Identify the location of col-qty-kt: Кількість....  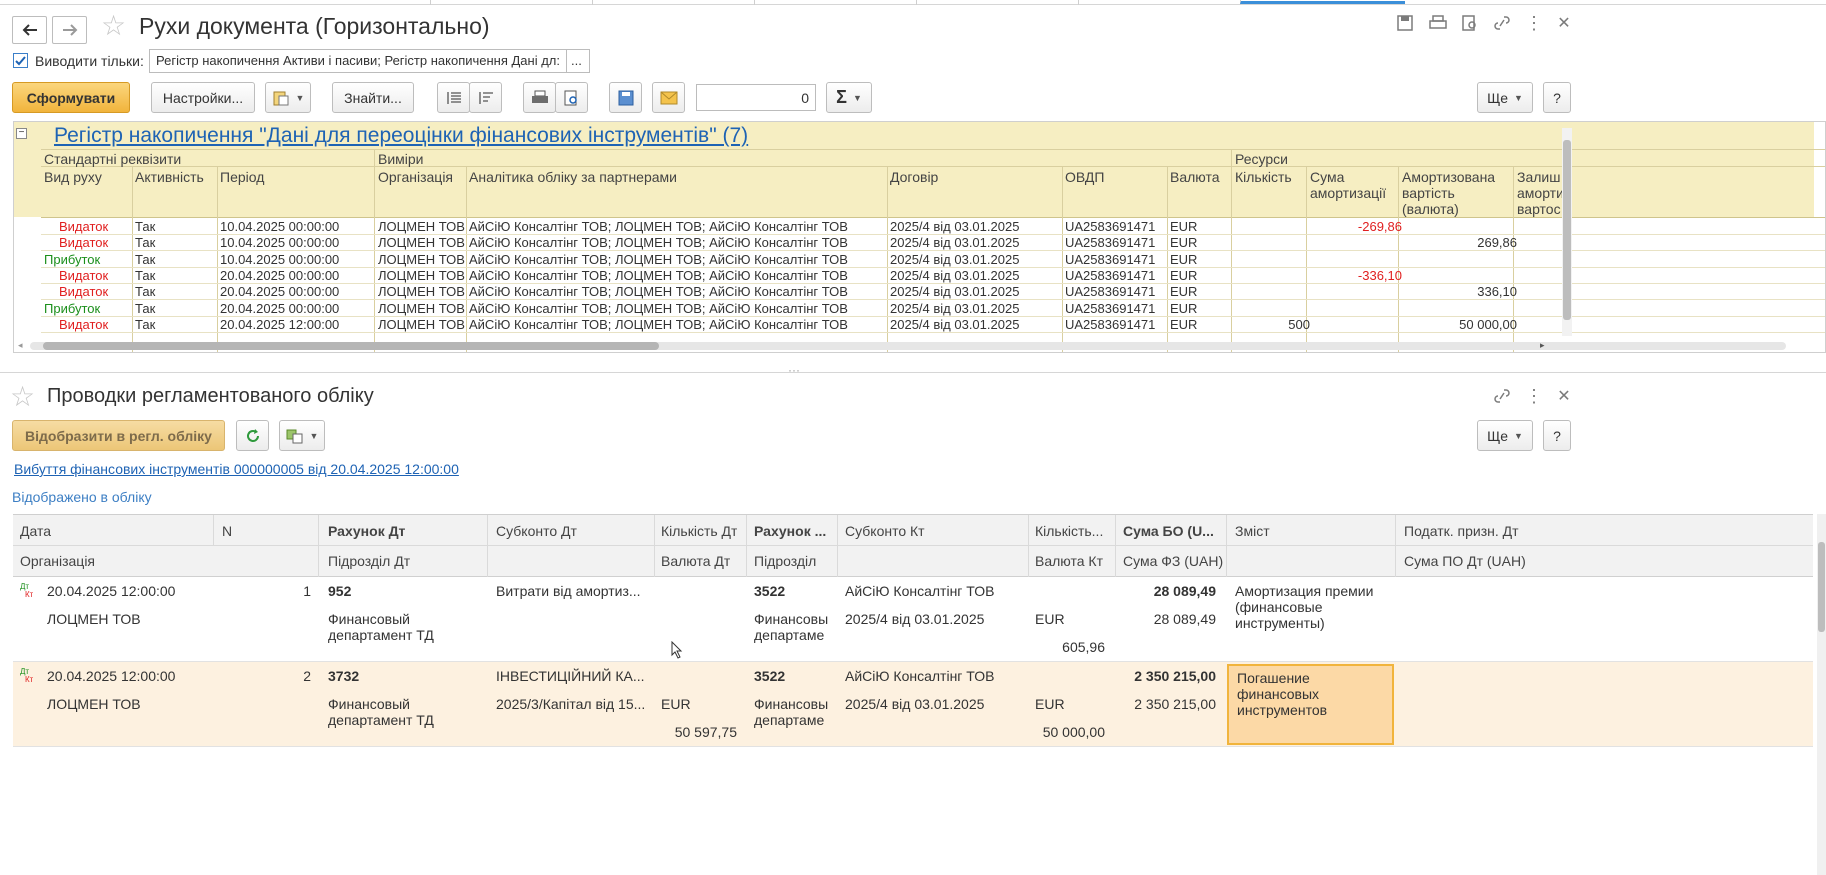
(1074, 531).